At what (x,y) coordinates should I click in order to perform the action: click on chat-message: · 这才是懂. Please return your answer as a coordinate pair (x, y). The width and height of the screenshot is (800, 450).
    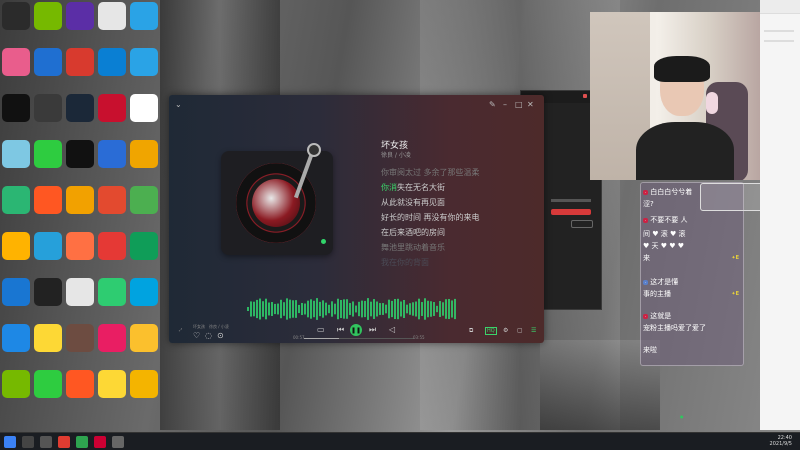
    Looking at the image, I should click on (660, 282).